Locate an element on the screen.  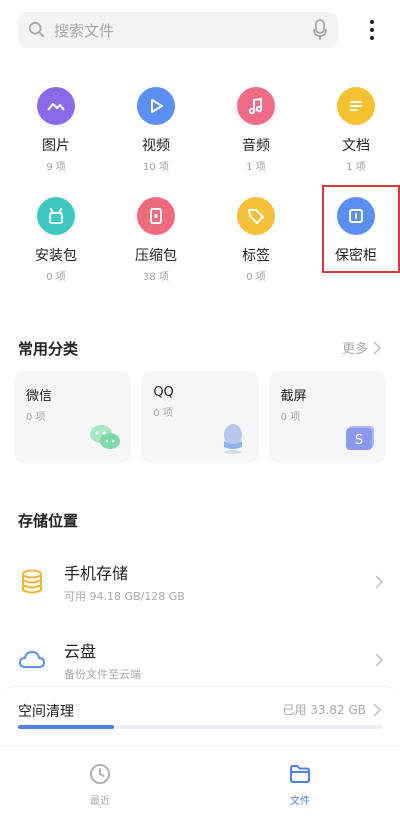
category-videos: 视频 10 项 is located at coordinates (156, 140).